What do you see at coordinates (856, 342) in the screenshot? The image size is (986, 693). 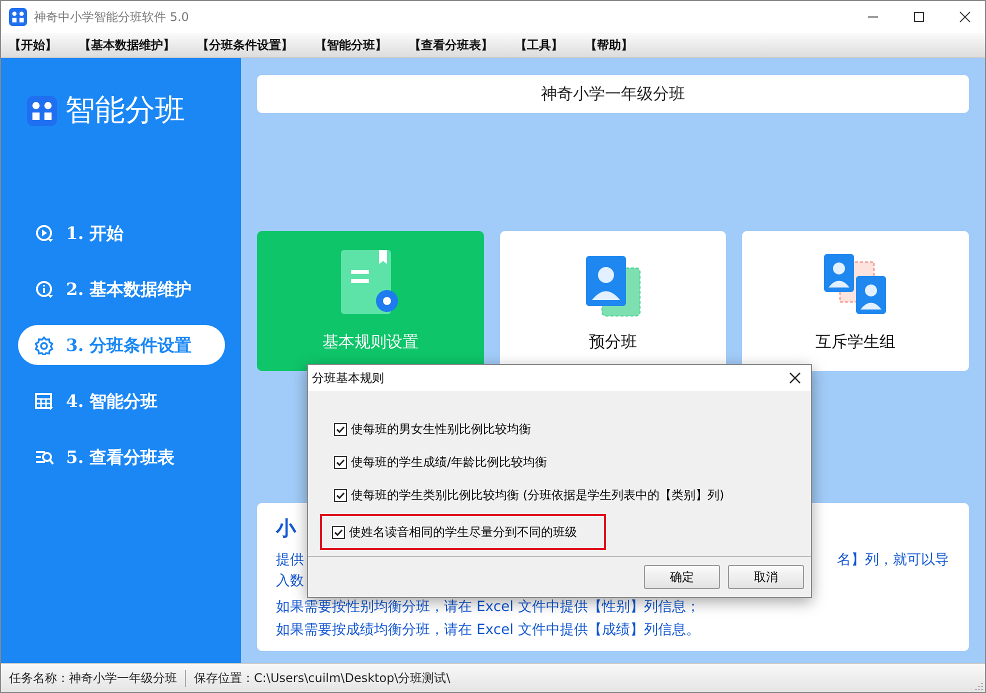 I see `card-label: 互斥学生组` at bounding box center [856, 342].